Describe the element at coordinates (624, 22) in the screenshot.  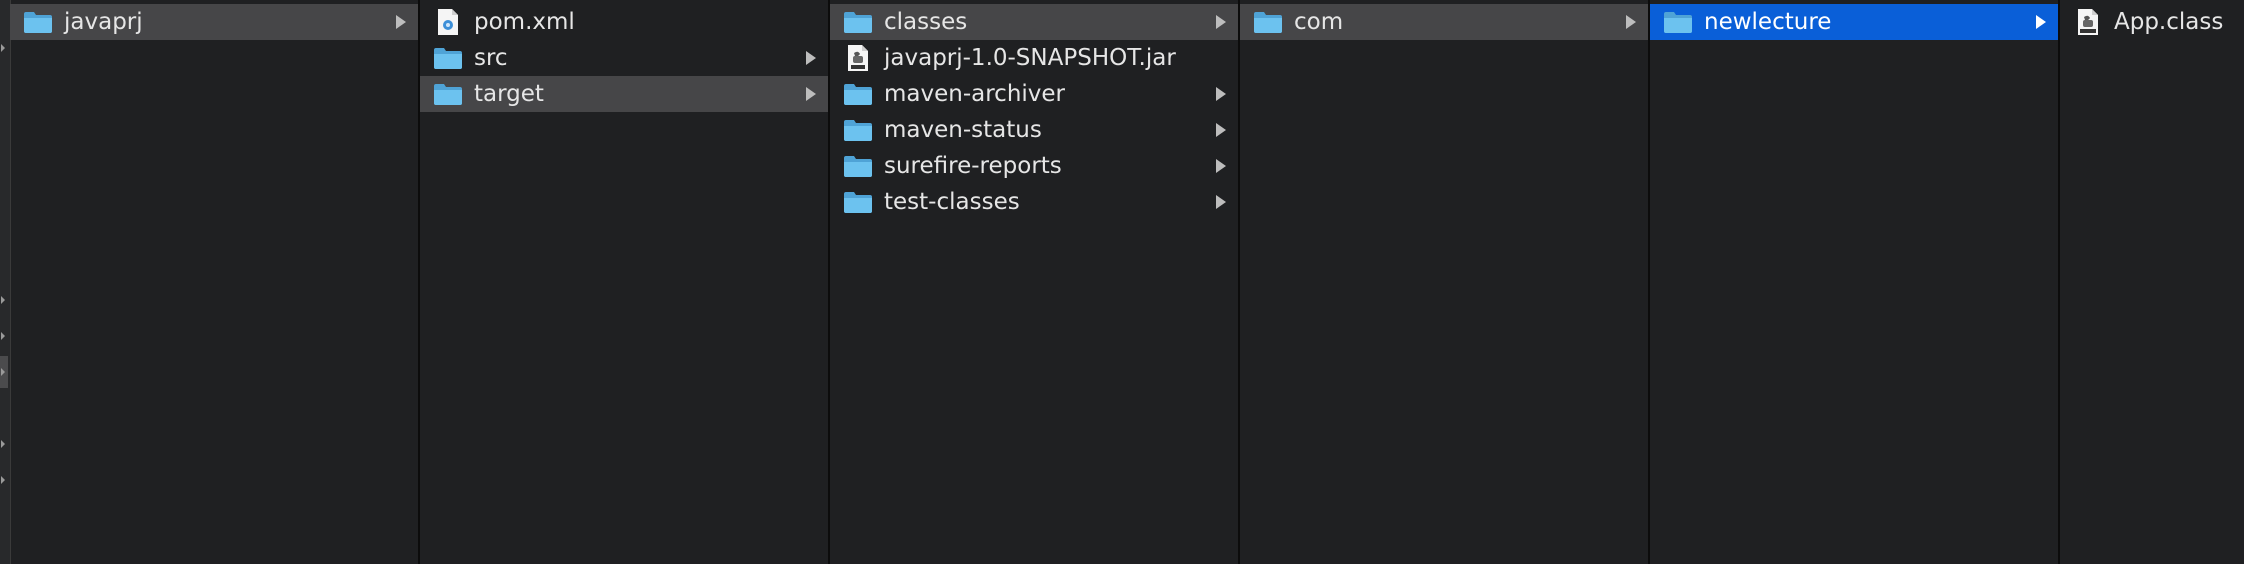
I see `list-item-pom-xml: pom.xml` at that location.